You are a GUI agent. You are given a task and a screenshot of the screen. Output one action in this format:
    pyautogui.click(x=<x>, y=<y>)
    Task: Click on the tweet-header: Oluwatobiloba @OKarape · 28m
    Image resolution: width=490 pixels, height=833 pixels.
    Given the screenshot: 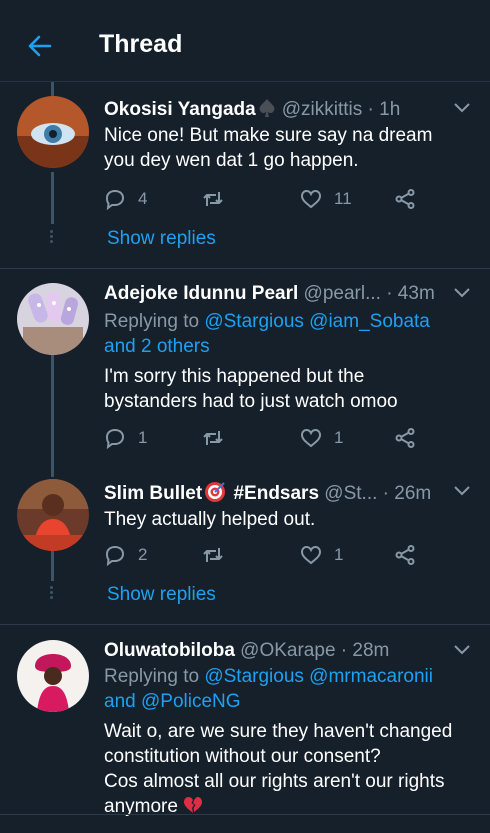 What is the action you would take?
    pyautogui.click(x=246, y=651)
    